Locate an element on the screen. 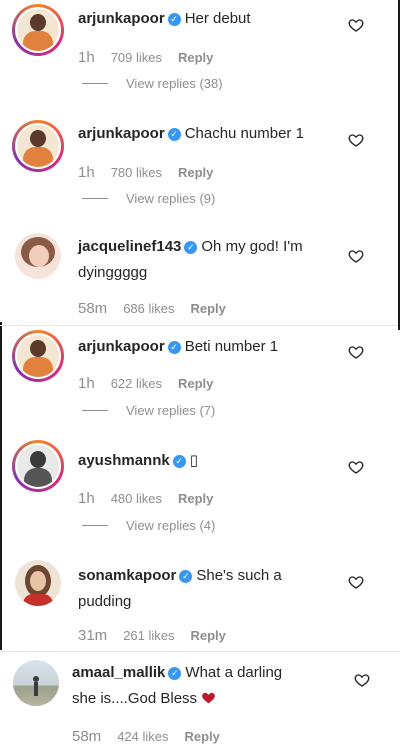 The width and height of the screenshot is (400, 752). likes-count: 261 likes is located at coordinates (148, 635).